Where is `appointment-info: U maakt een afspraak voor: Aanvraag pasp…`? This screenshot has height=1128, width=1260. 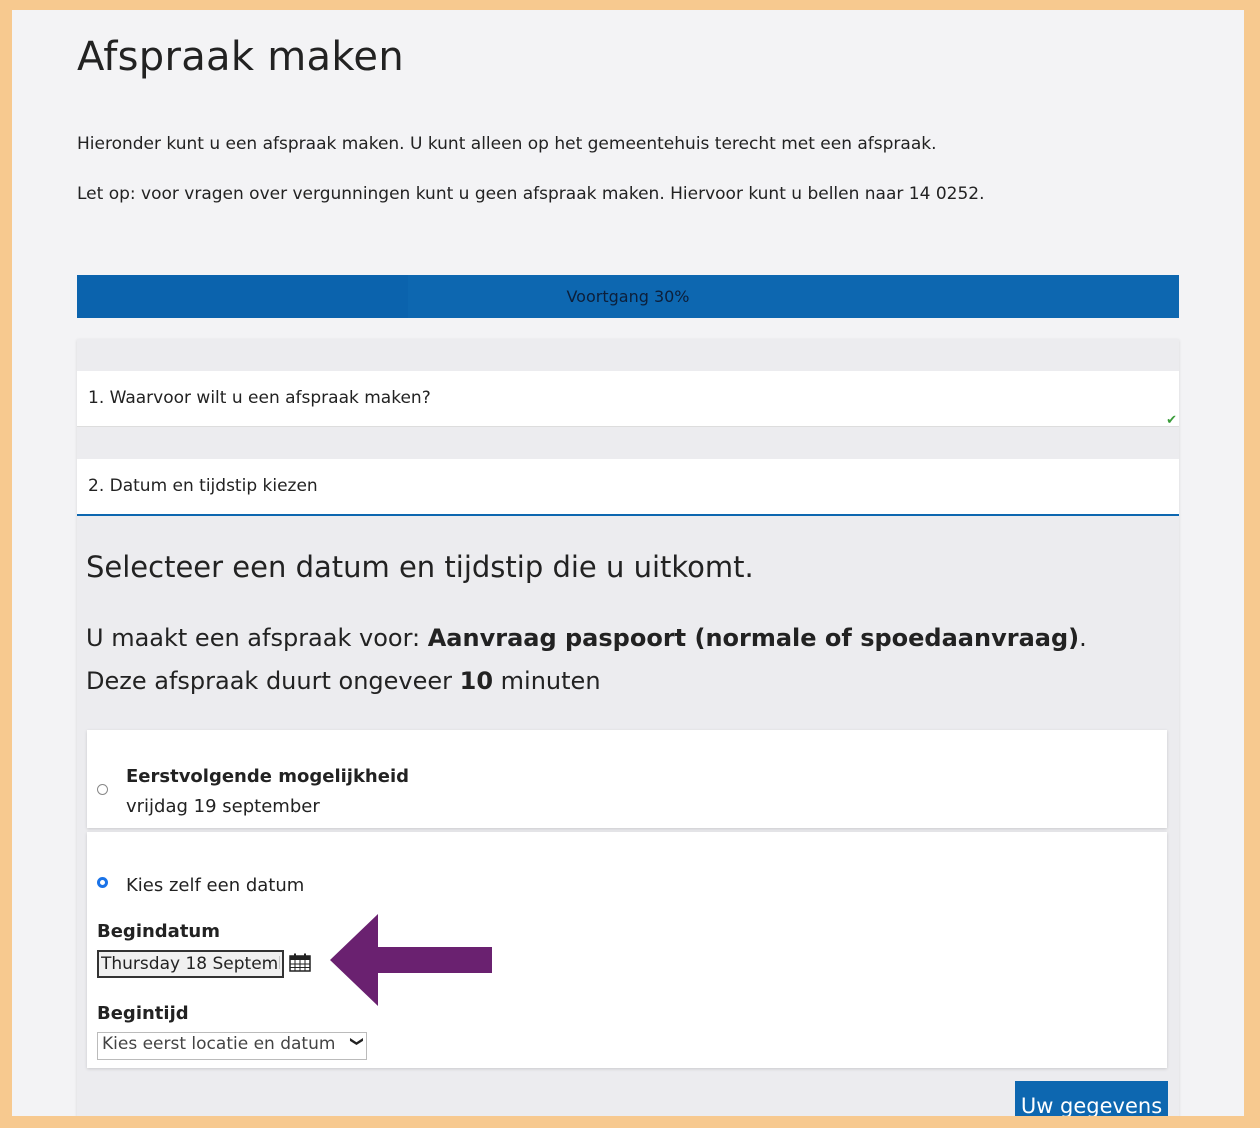
appointment-info: U maakt een afspraak voor: Aanvraag pasp… is located at coordinates (616, 660).